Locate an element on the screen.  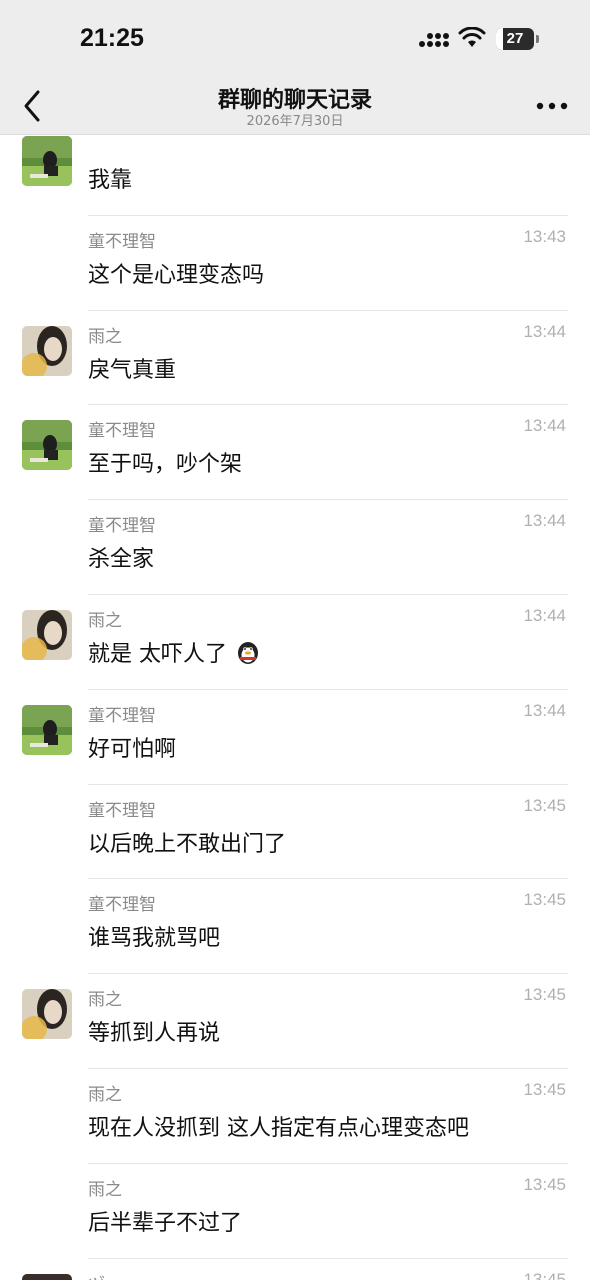
message-text: 好可怕啊 is located at coordinates (132, 747).